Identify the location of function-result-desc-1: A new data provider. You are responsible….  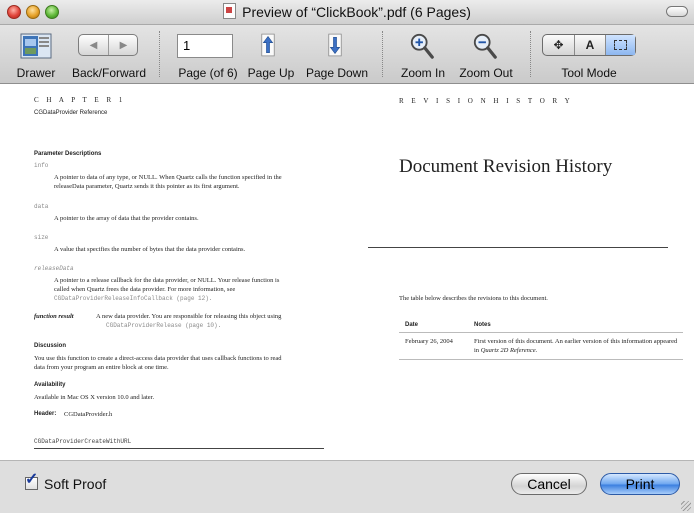
(189, 316).